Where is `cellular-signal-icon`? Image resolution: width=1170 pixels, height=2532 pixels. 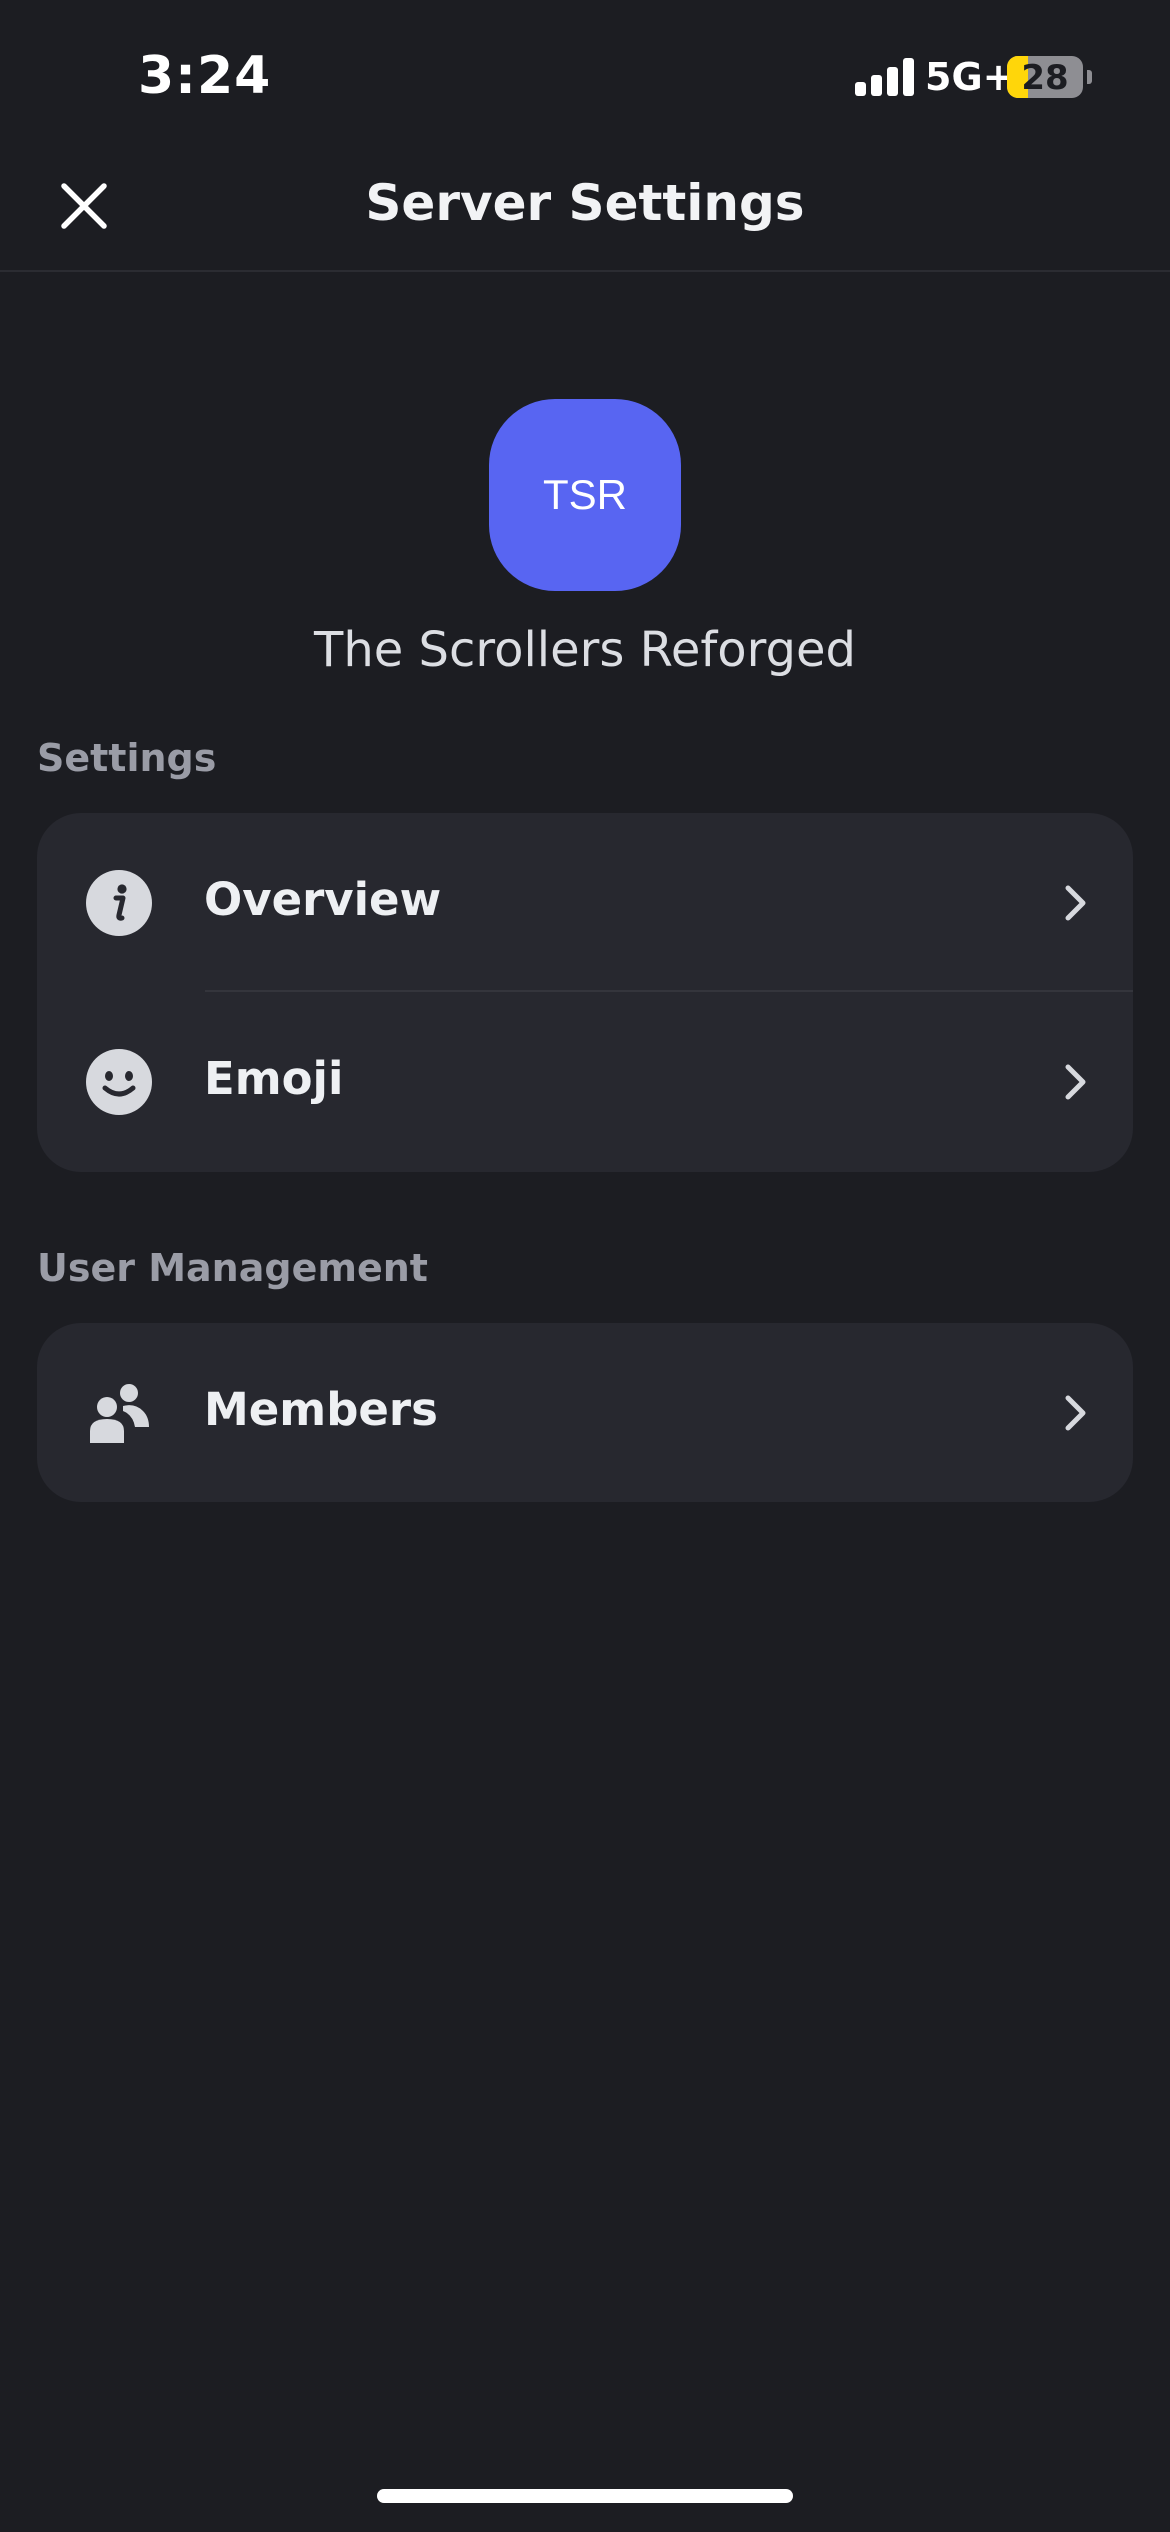
cellular-signal-icon is located at coordinates (886, 77).